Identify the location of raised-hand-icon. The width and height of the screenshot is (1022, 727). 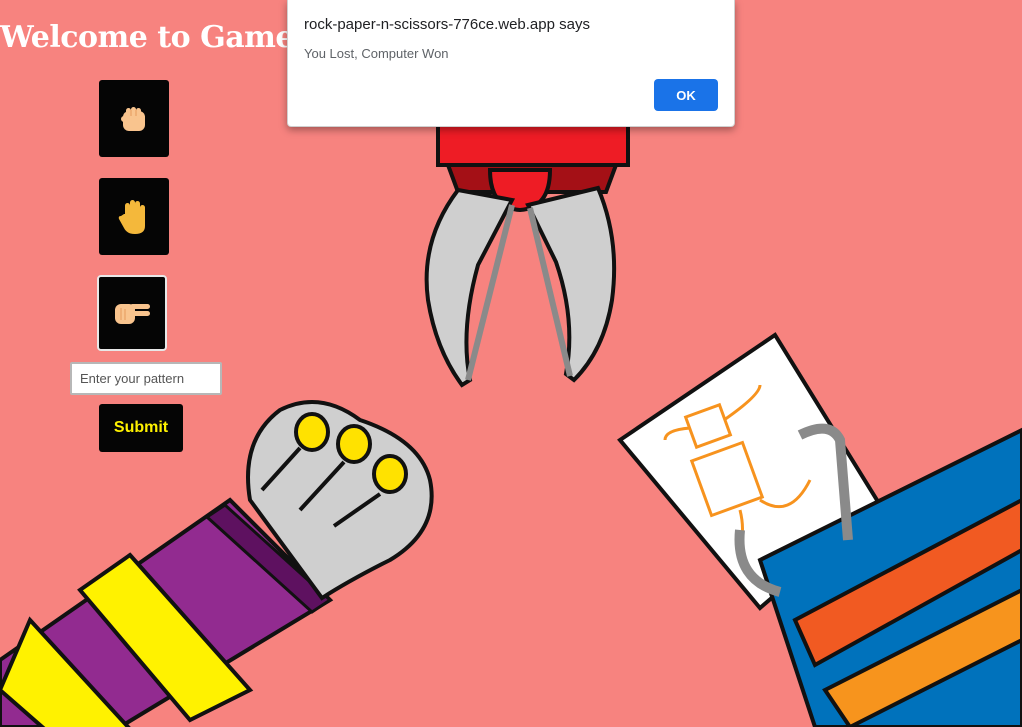
(131, 216).